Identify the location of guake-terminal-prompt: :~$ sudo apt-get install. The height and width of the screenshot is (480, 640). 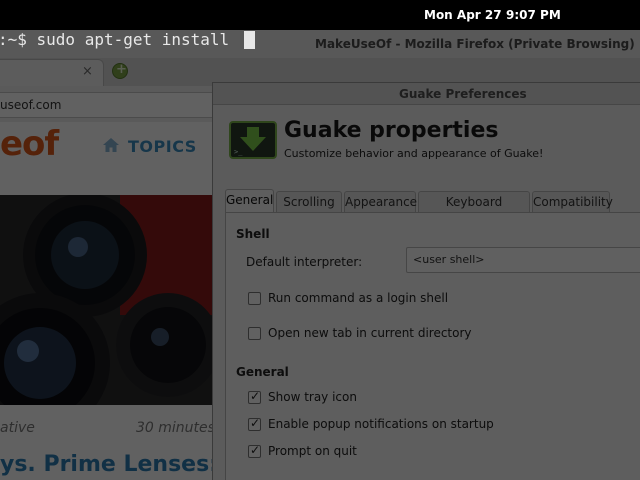
(150, 41).